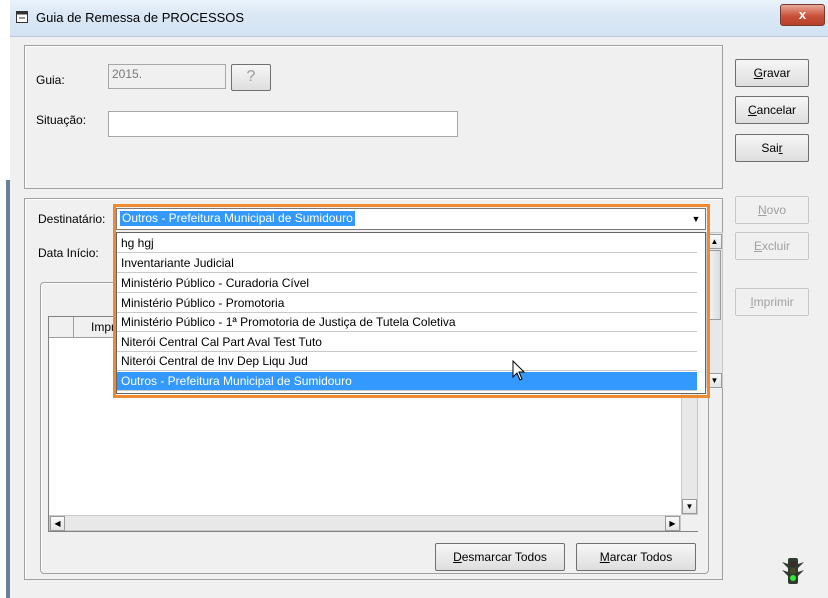 This screenshot has width=828, height=598. I want to click on excluir-button: Excluir, so click(772, 246).